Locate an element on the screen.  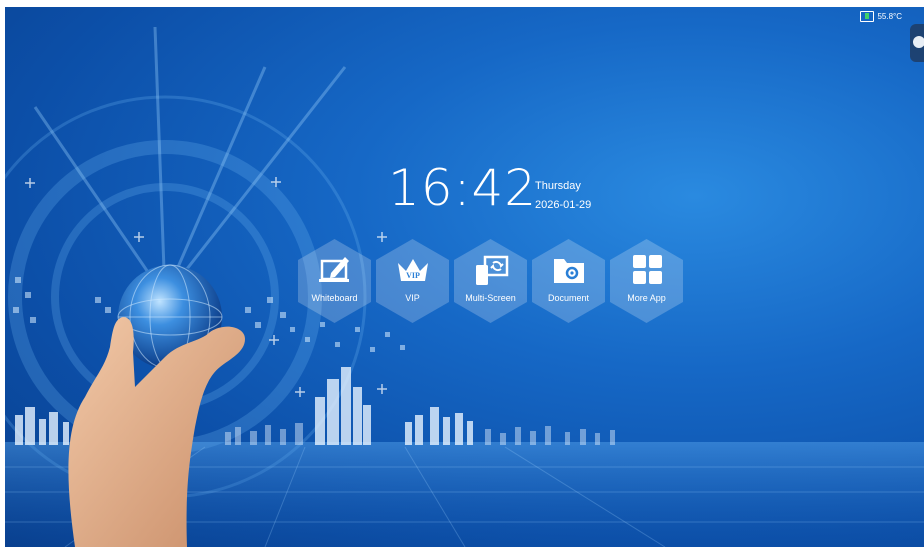
clock-date: 2026-01-29 is located at coordinates (563, 205).